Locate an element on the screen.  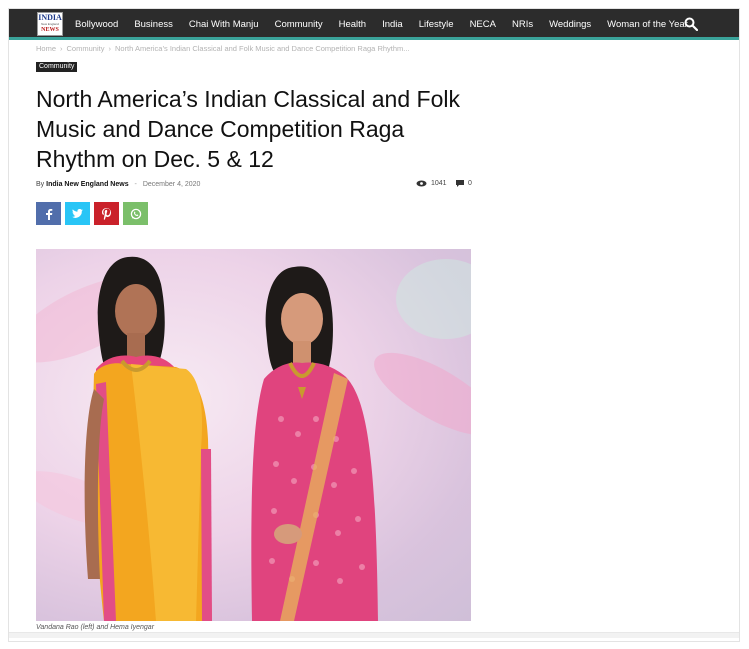
nav-item-woman-of-the-year: Woman of the Year is located at coordinates (647, 24).